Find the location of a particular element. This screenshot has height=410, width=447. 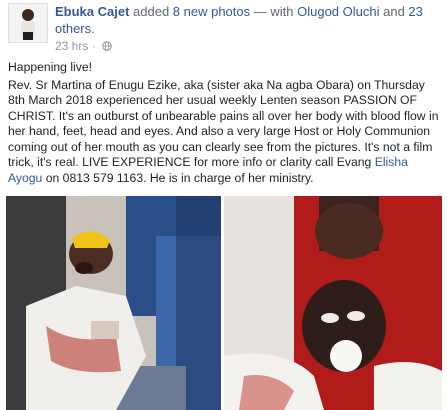

tagged-person-link: Olugod Oluchi is located at coordinates (338, 11).